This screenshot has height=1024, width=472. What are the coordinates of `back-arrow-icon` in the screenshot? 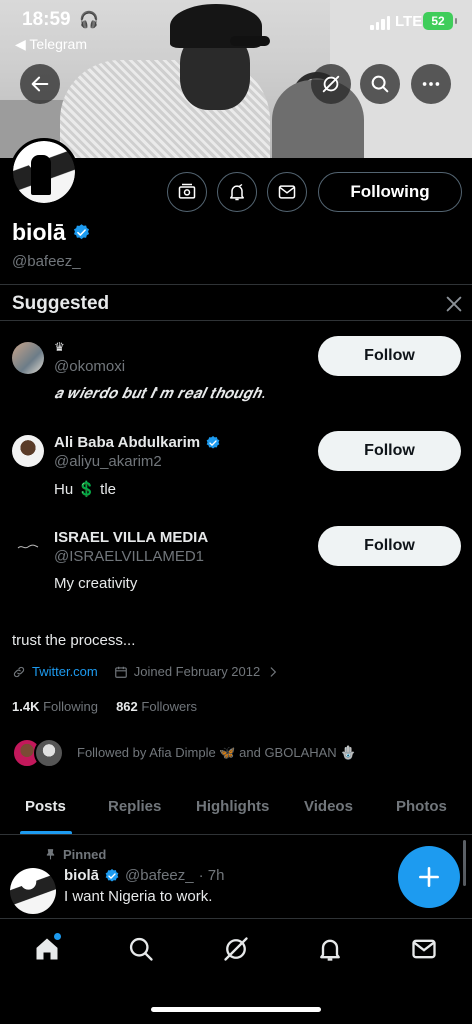 It's located at (40, 84).